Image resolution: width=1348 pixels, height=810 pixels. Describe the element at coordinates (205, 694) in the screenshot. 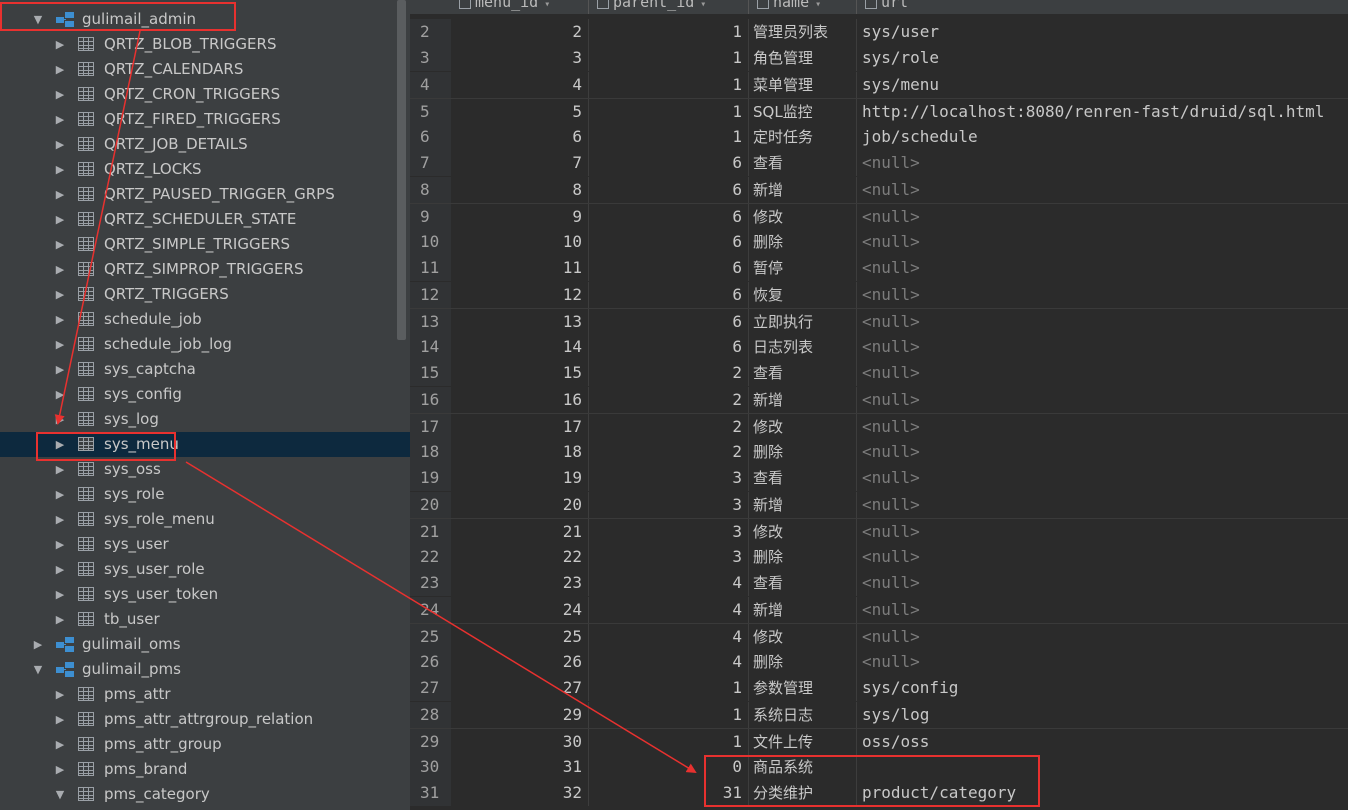

I see `tree-item: ▶ pms_attr` at that location.